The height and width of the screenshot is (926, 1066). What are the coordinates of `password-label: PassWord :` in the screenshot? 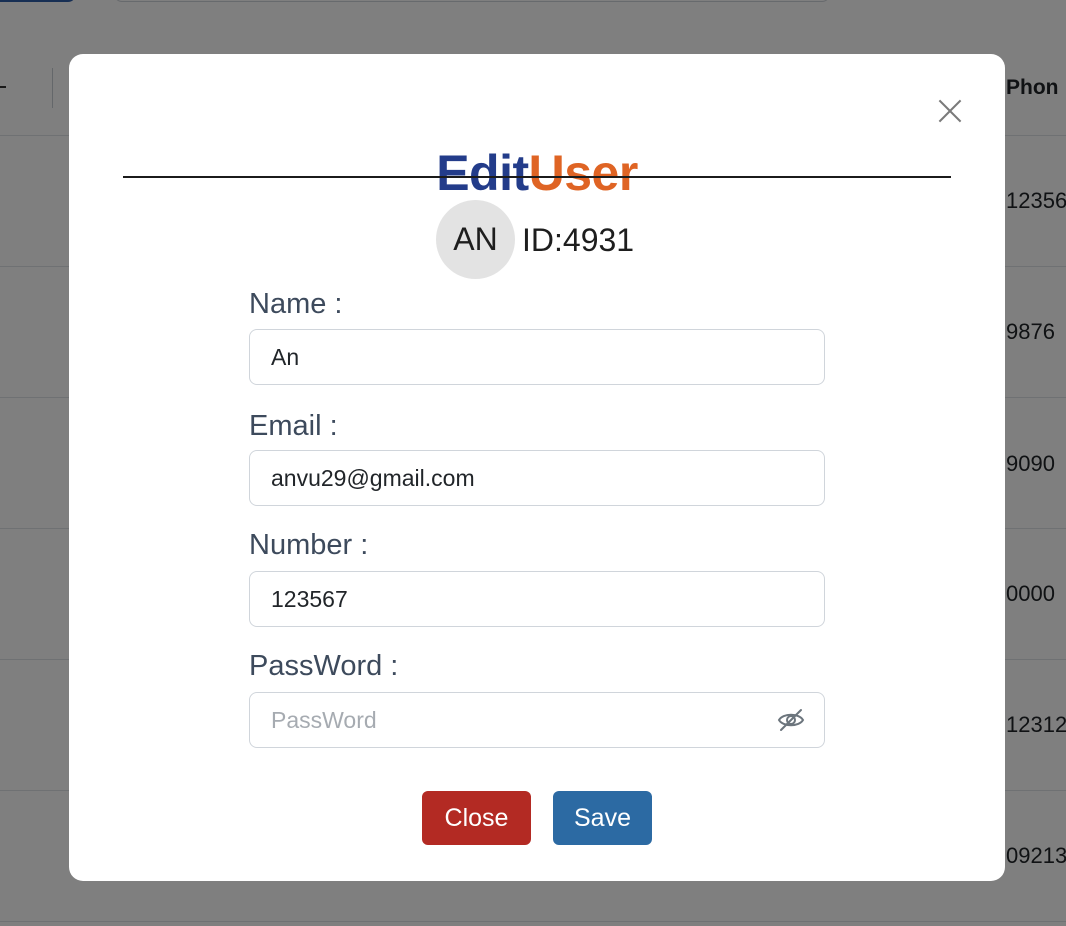 It's located at (324, 666).